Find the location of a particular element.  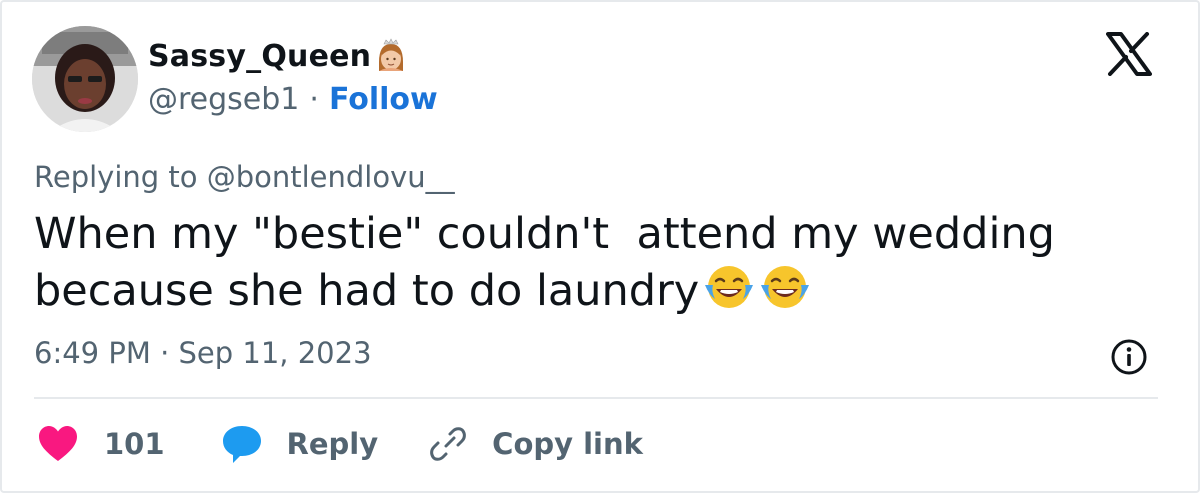

princess-emoji-icon is located at coordinates (391, 54).